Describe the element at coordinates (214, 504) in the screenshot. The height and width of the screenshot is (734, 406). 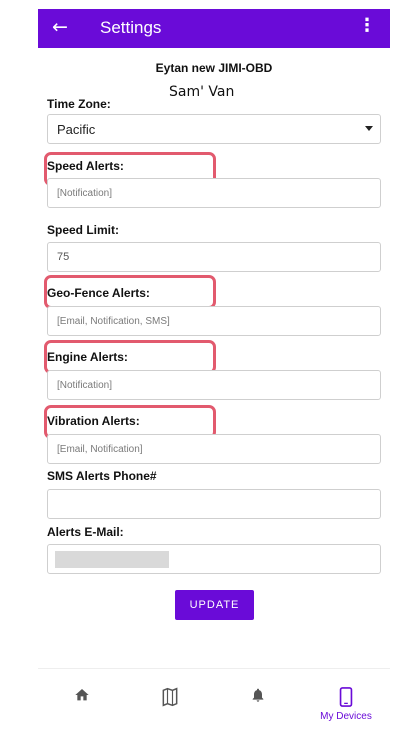
I see `sms-phone-input` at that location.